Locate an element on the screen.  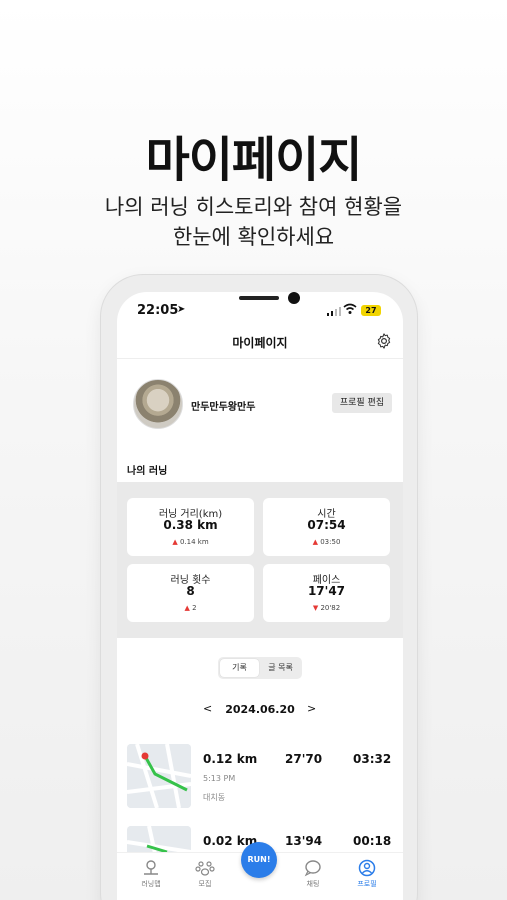
stat-card-pace: 페이스 17'47 ▼ 20'82 is located at coordinates (326, 593).